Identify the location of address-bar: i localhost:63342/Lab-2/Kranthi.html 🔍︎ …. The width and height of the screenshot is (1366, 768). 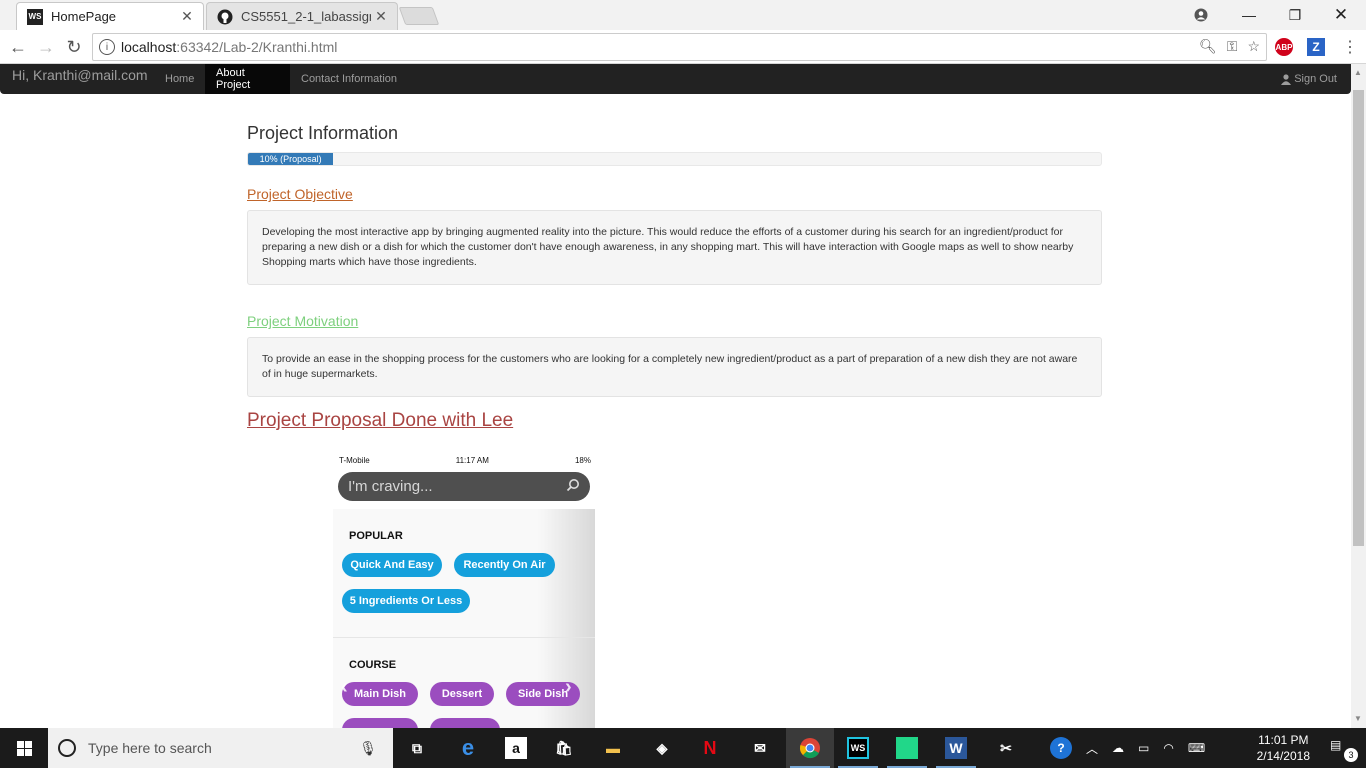
(679, 47).